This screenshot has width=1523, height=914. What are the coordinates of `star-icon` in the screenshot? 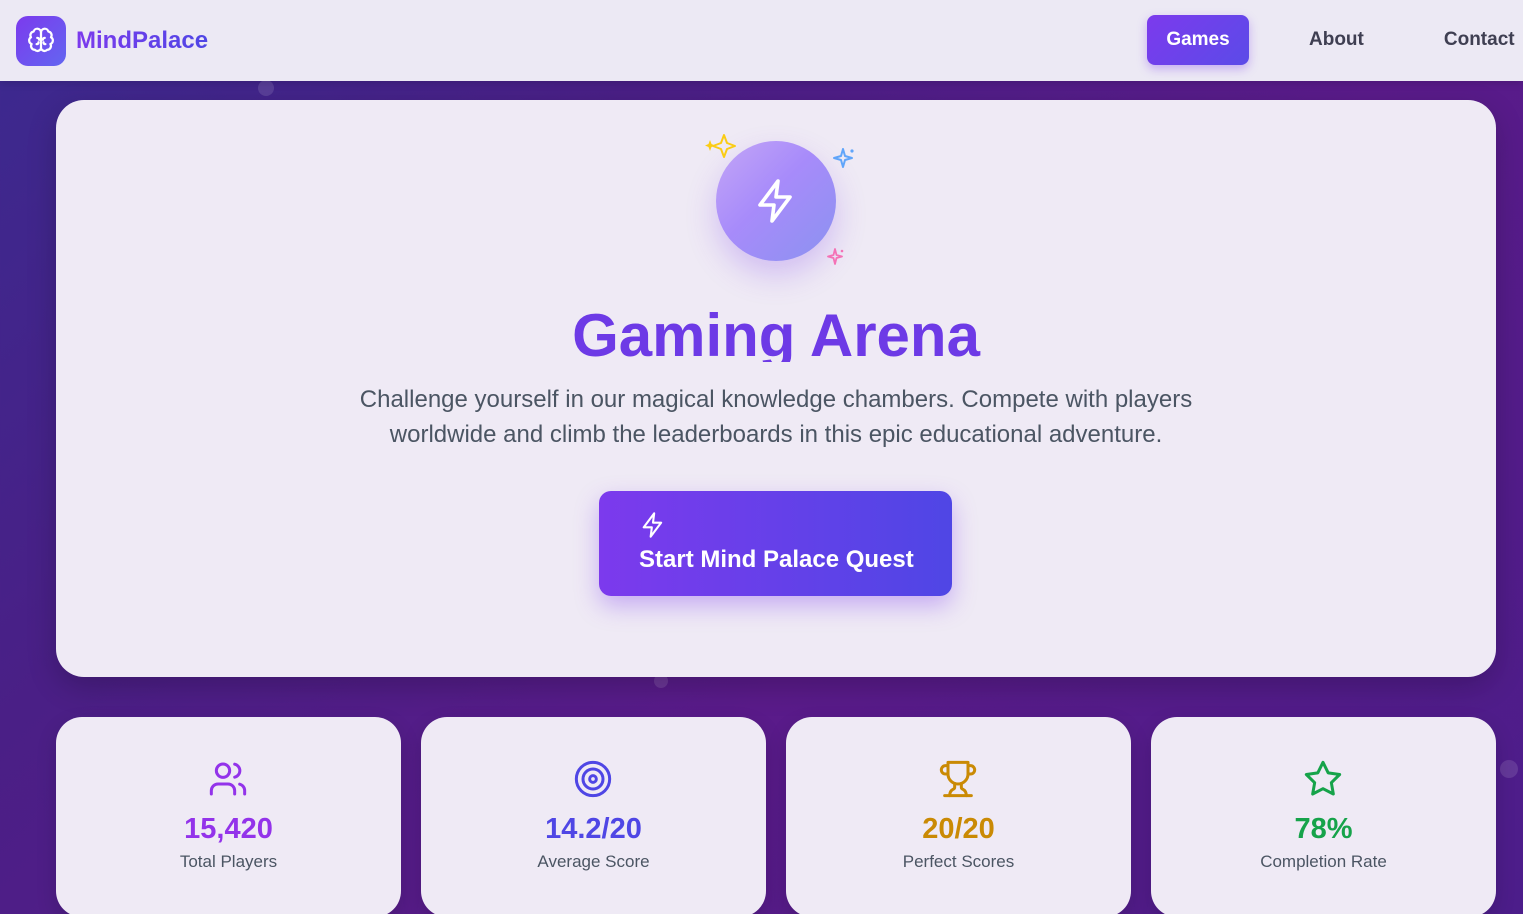 It's located at (1323, 778).